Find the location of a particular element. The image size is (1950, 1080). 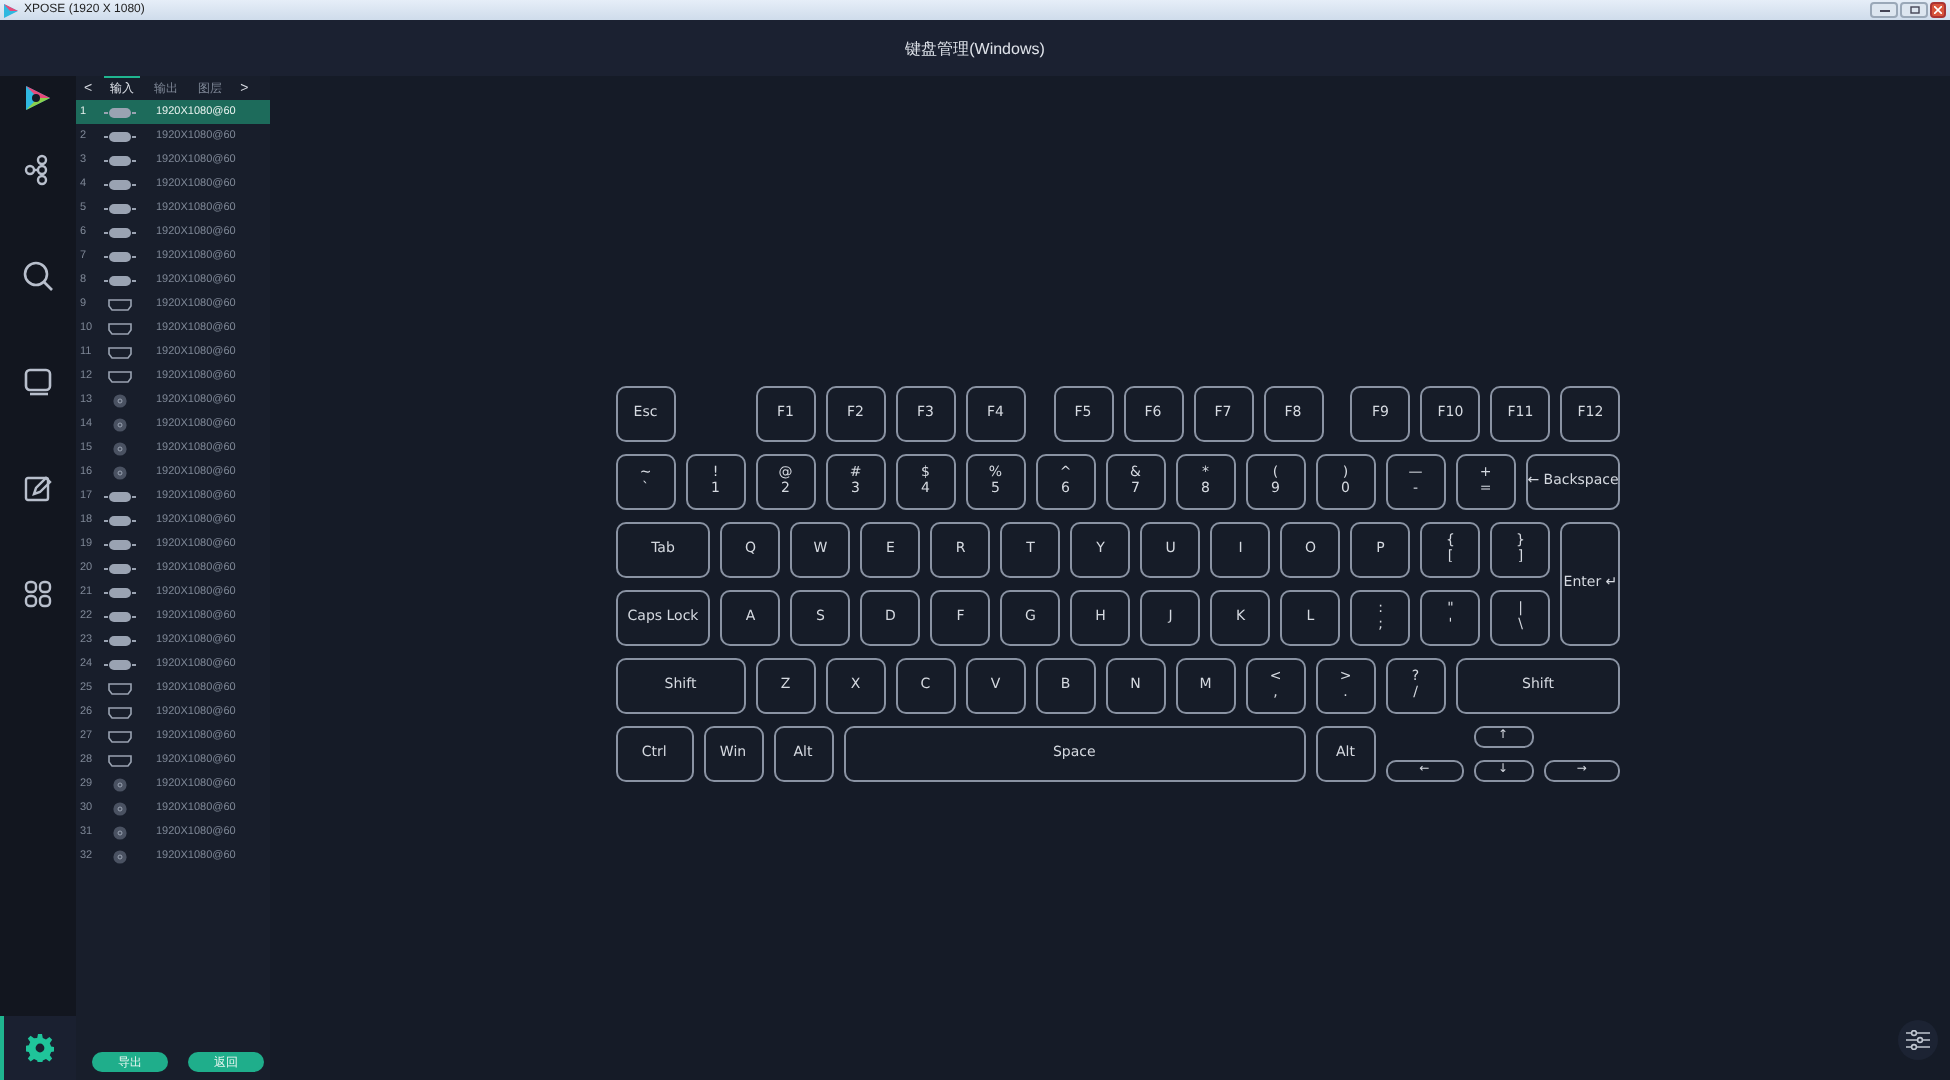

play-logo-icon is located at coordinates (38, 98).